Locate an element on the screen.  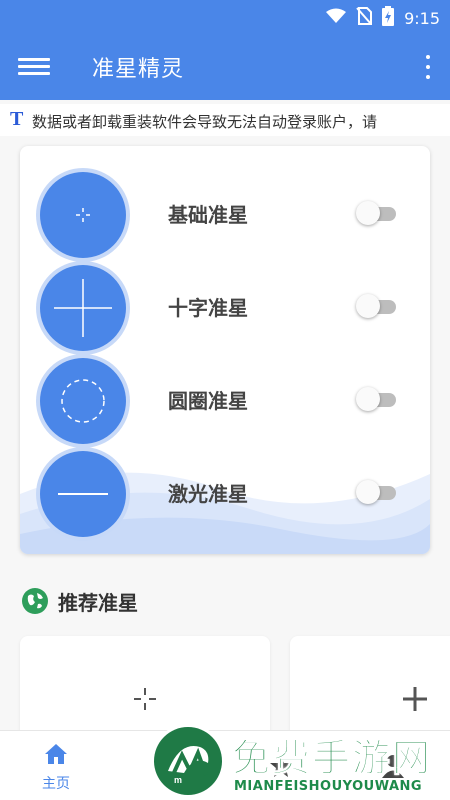
crosshair-row-laser: 激光准星 is located at coordinates (225, 493).